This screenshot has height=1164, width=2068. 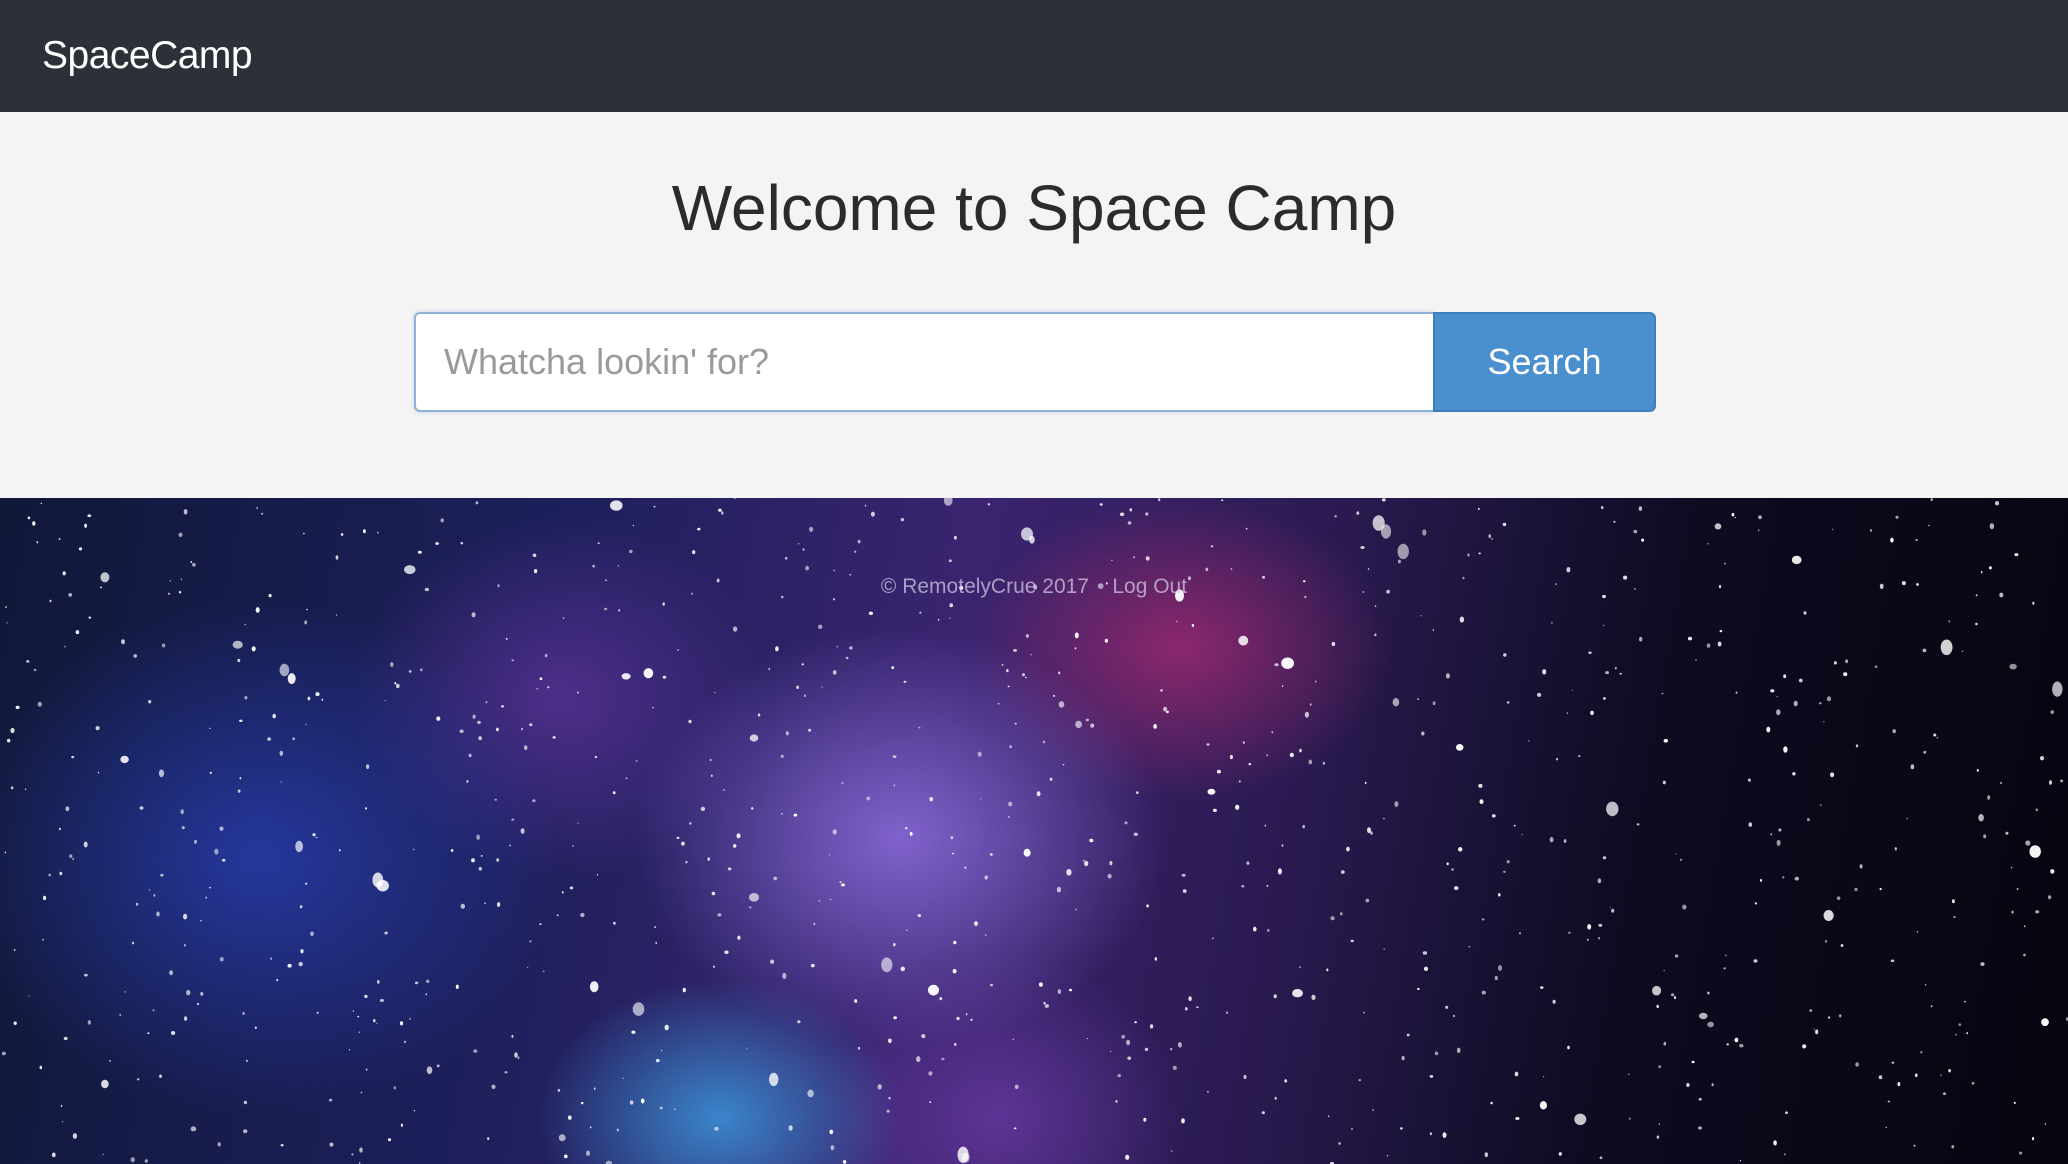 What do you see at coordinates (1544, 362) in the screenshot?
I see `search-button: Search` at bounding box center [1544, 362].